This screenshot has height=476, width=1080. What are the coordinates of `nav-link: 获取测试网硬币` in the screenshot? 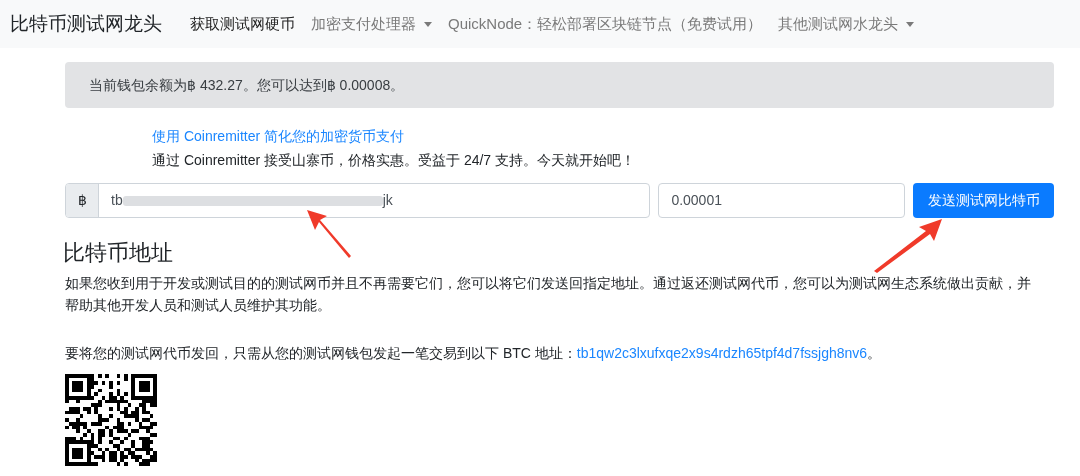 It's located at (242, 24).